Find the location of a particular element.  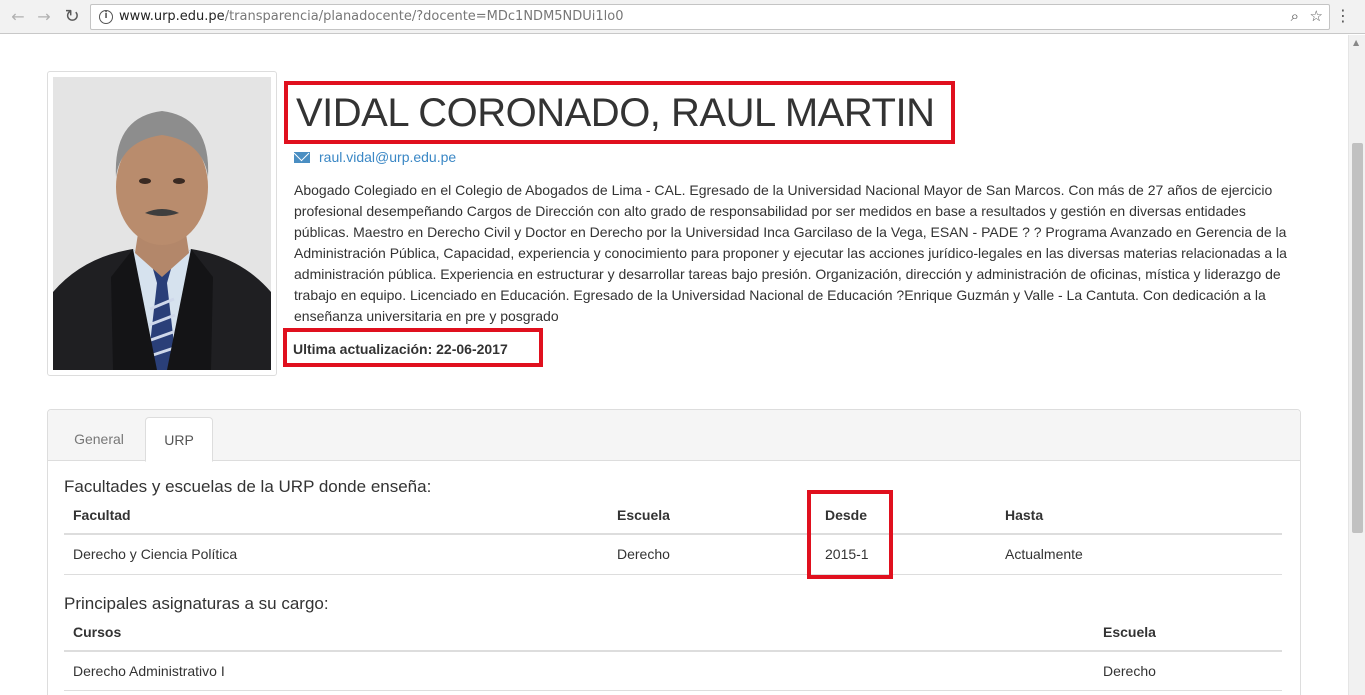

faculties-header-facultad: Facultad is located at coordinates (102, 515).